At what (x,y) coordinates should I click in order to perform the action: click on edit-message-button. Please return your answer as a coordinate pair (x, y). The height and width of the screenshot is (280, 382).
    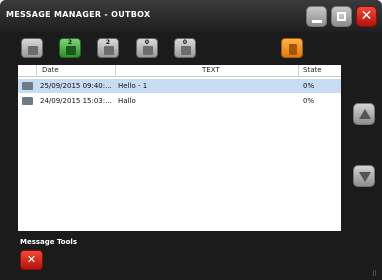
    Looking at the image, I should click on (32, 48).